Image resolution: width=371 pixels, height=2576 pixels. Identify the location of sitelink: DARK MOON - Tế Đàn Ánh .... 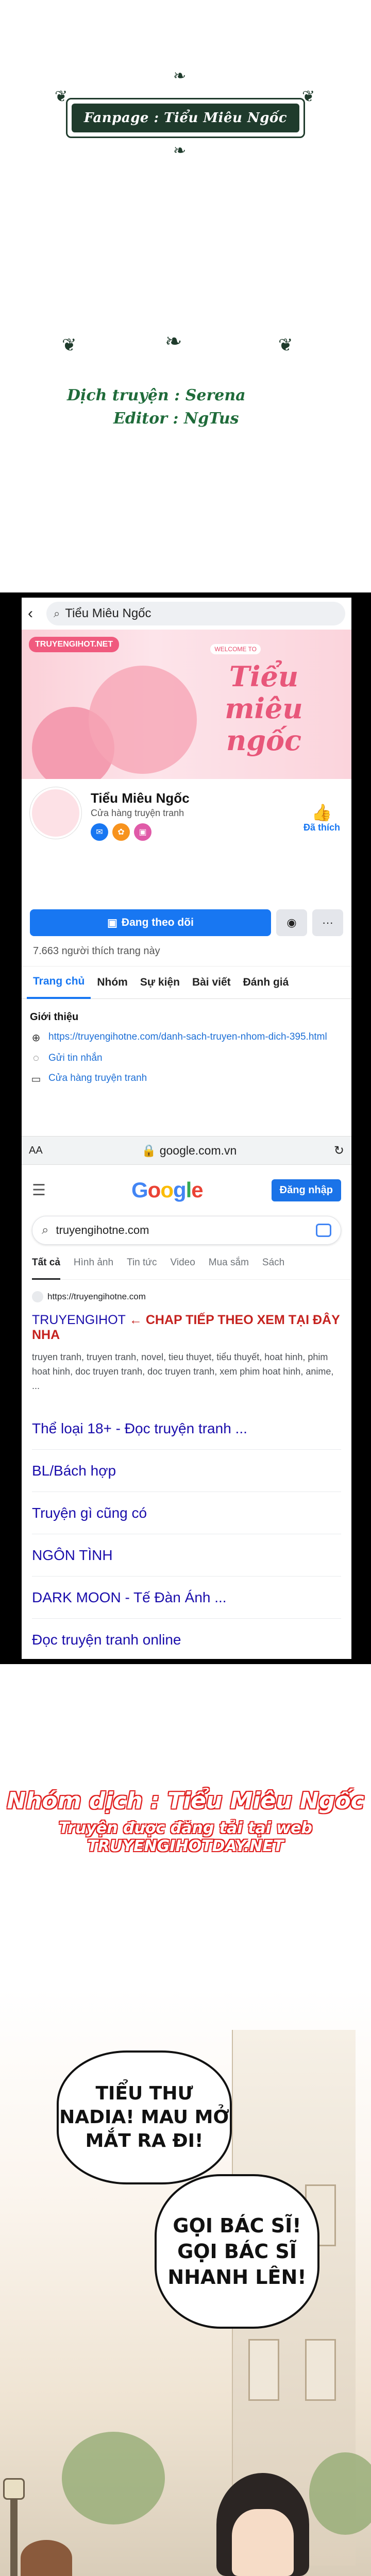
(186, 1598).